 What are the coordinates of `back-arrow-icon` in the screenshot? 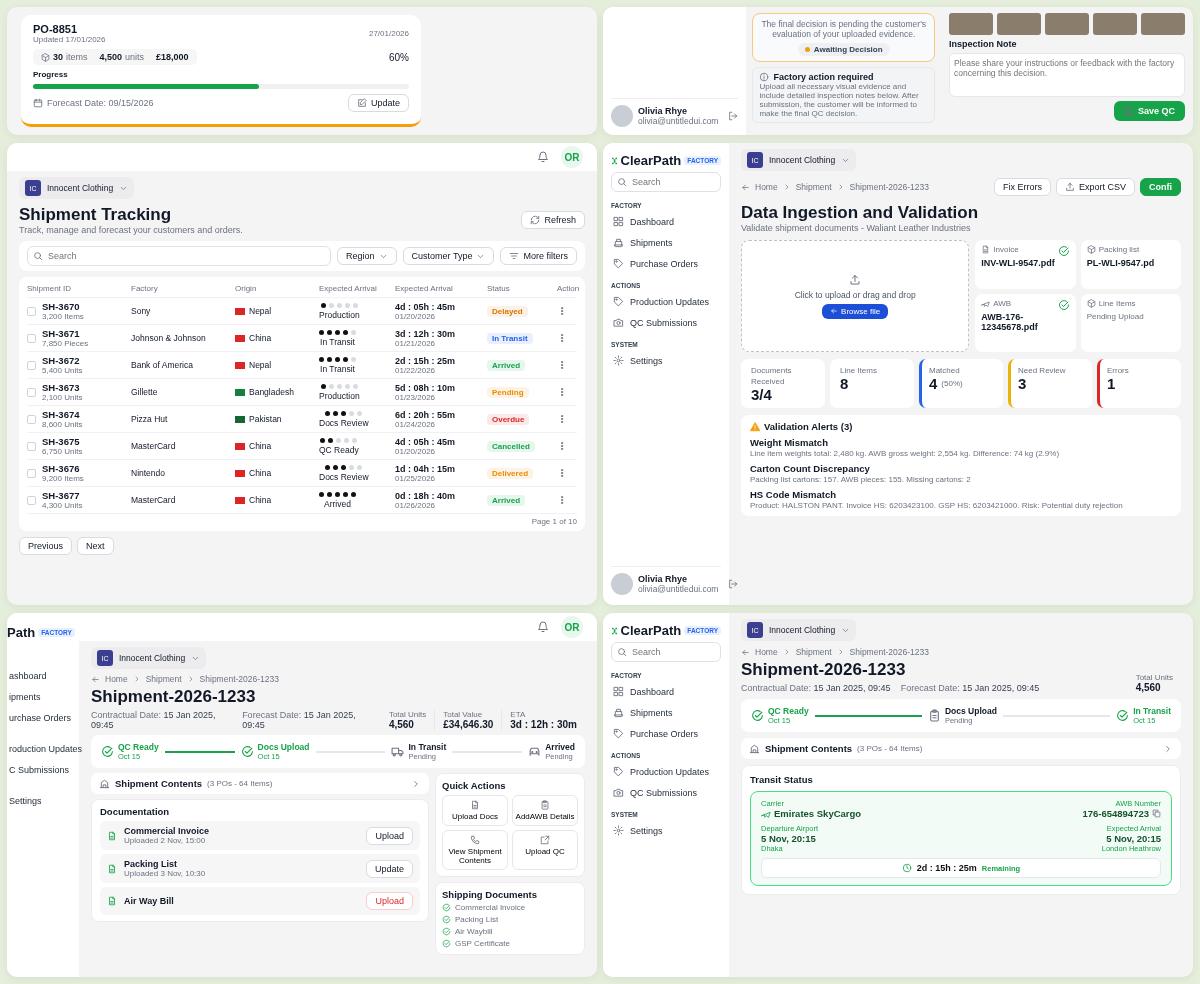 It's located at (834, 311).